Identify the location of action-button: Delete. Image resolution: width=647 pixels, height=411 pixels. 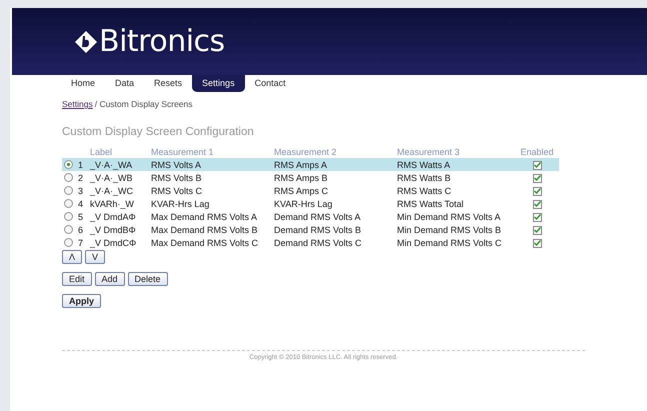
(148, 279).